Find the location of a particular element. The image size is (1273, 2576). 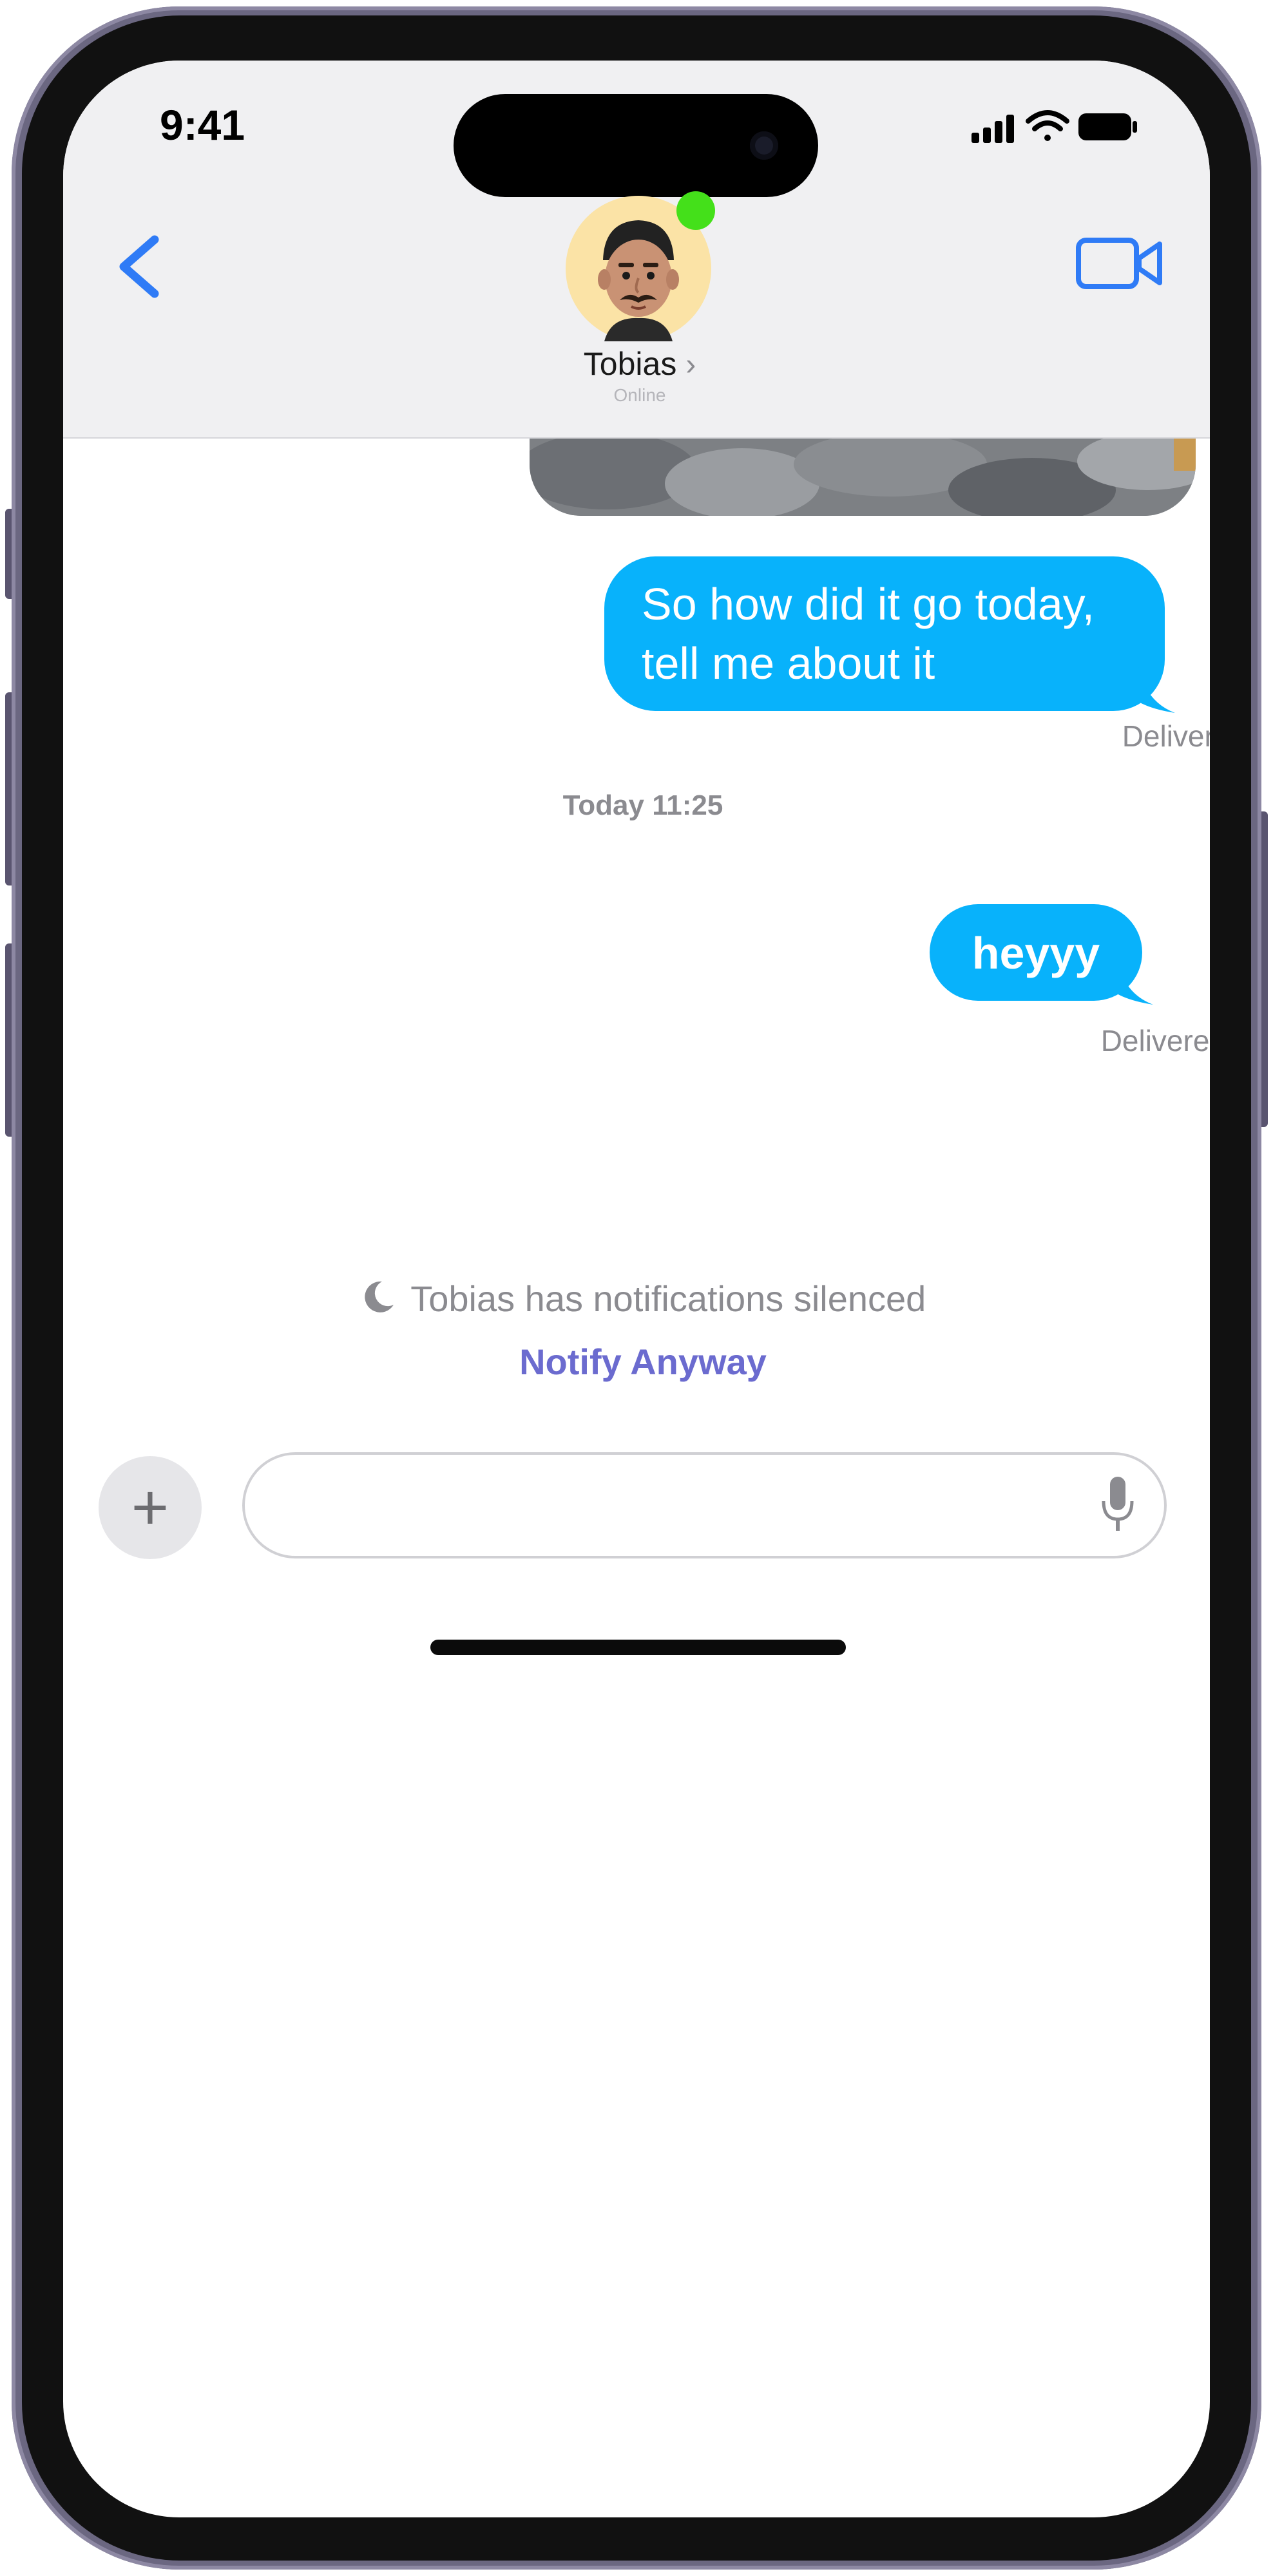

message-input is located at coordinates (665, 1507).